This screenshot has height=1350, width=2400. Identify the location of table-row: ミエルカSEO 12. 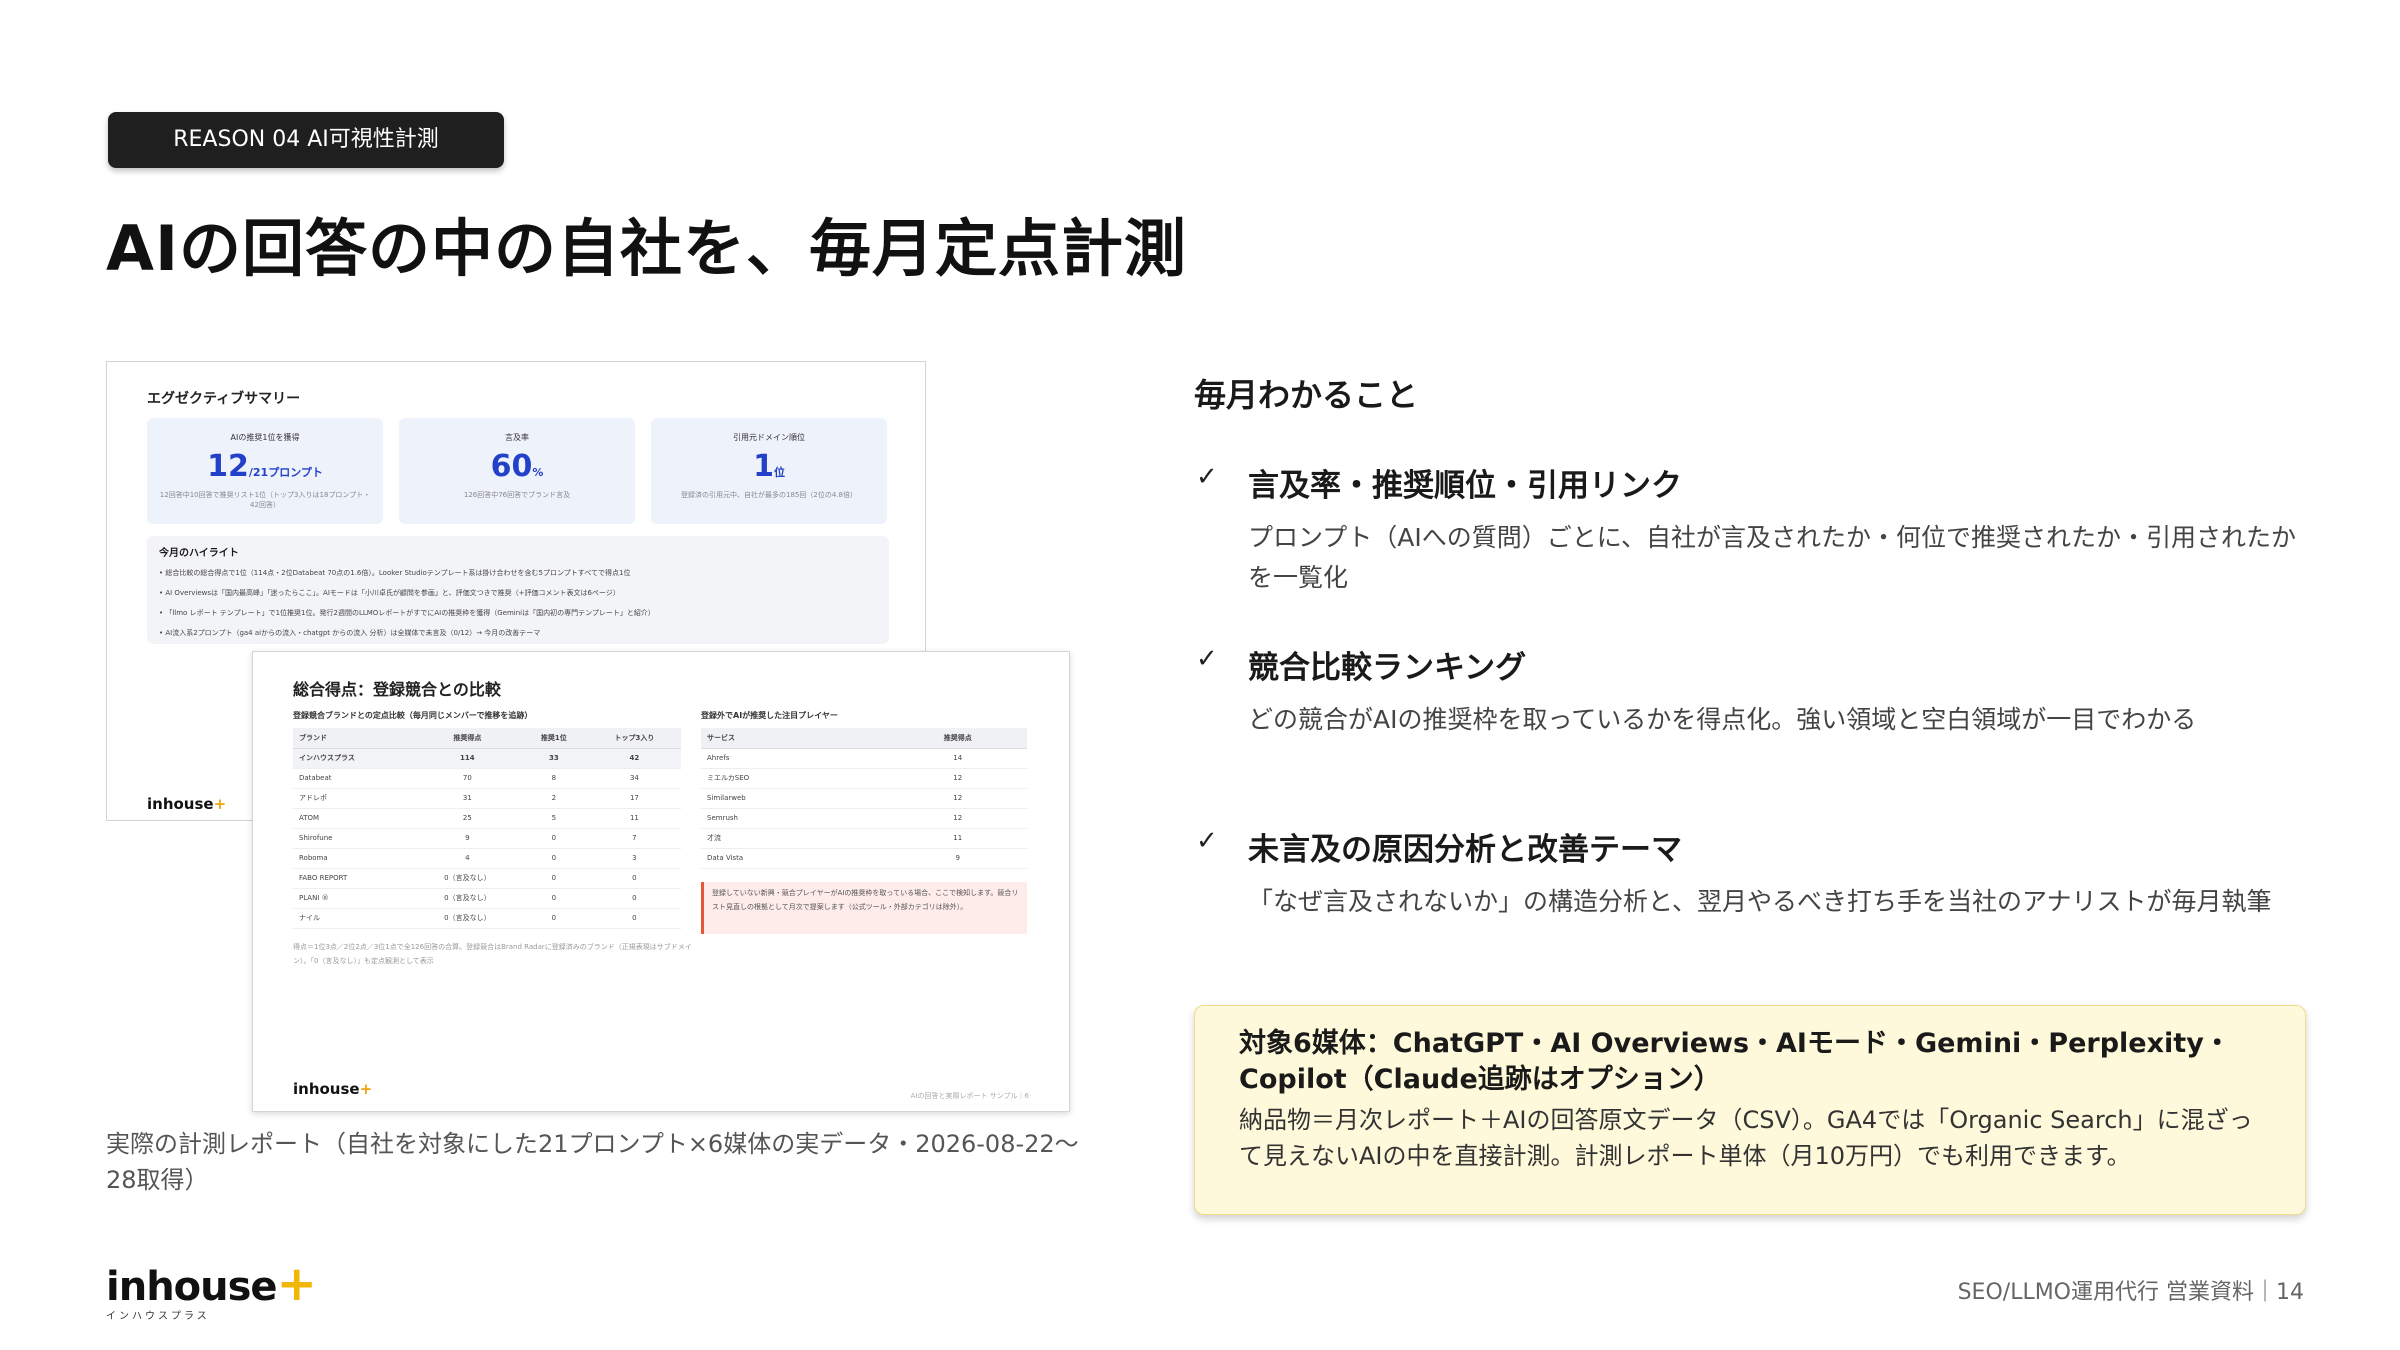
(864, 778).